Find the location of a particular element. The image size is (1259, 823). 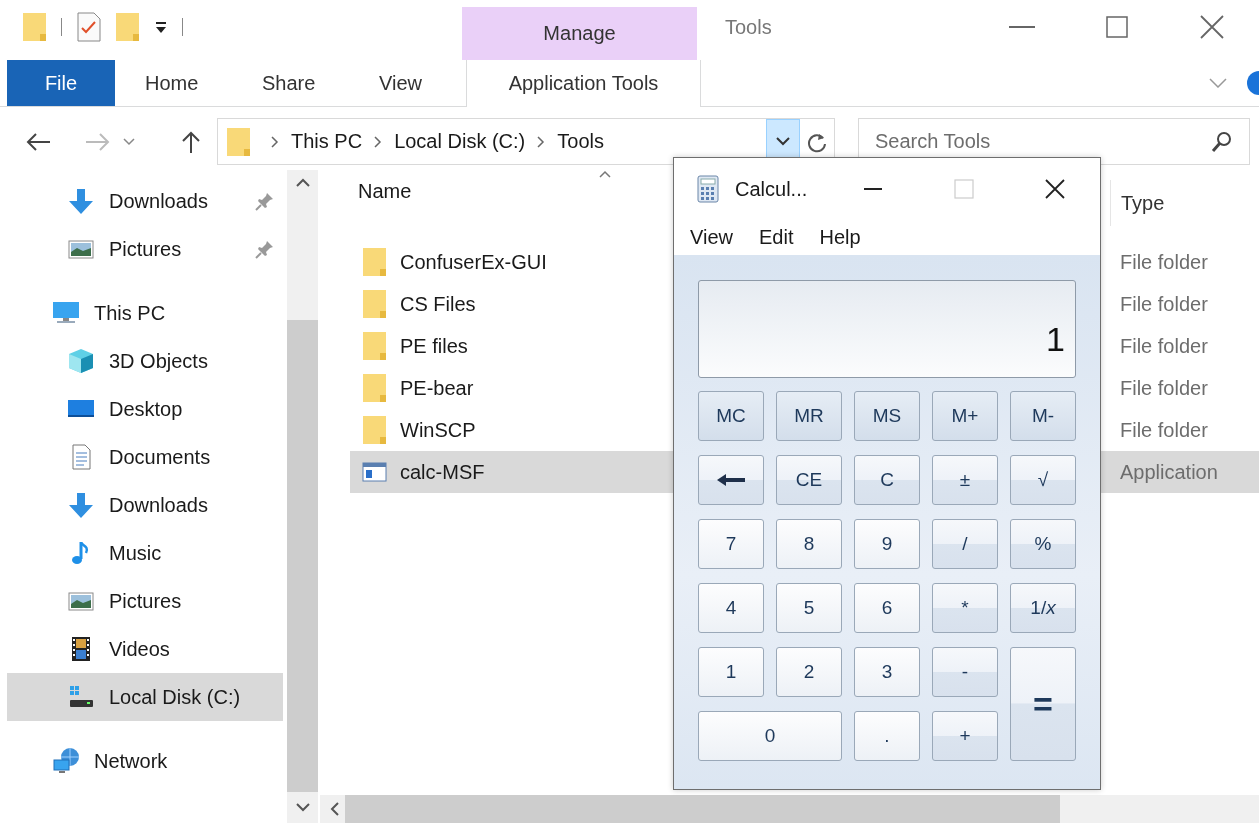

file-name: CS Files is located at coordinates (438, 304).